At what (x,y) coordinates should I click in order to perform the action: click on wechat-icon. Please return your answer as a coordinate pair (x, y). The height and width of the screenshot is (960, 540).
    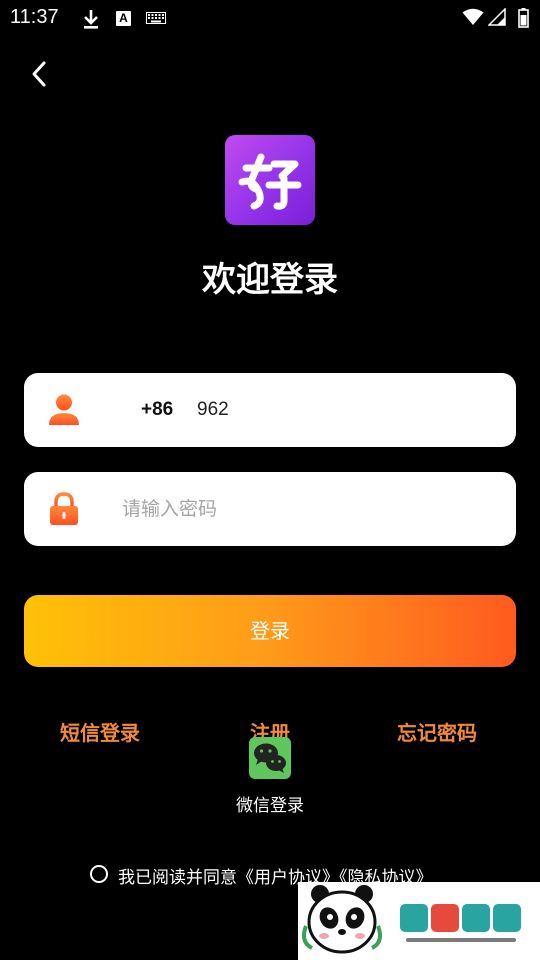
    Looking at the image, I should click on (270, 758).